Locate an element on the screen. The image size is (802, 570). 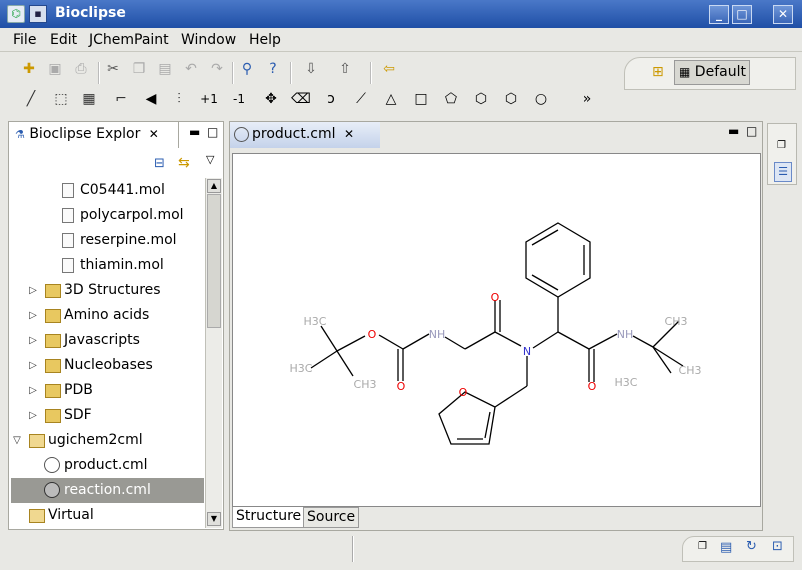
scroll-down-icon: ▼ is located at coordinates (214, 519).